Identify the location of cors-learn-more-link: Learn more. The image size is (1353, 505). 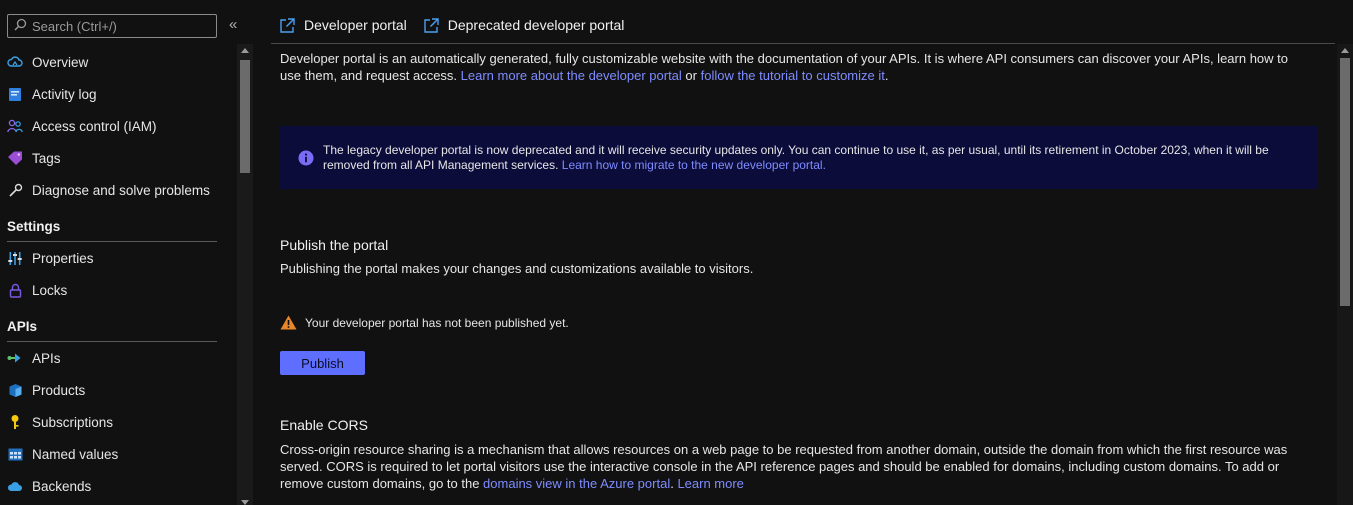
(710, 483).